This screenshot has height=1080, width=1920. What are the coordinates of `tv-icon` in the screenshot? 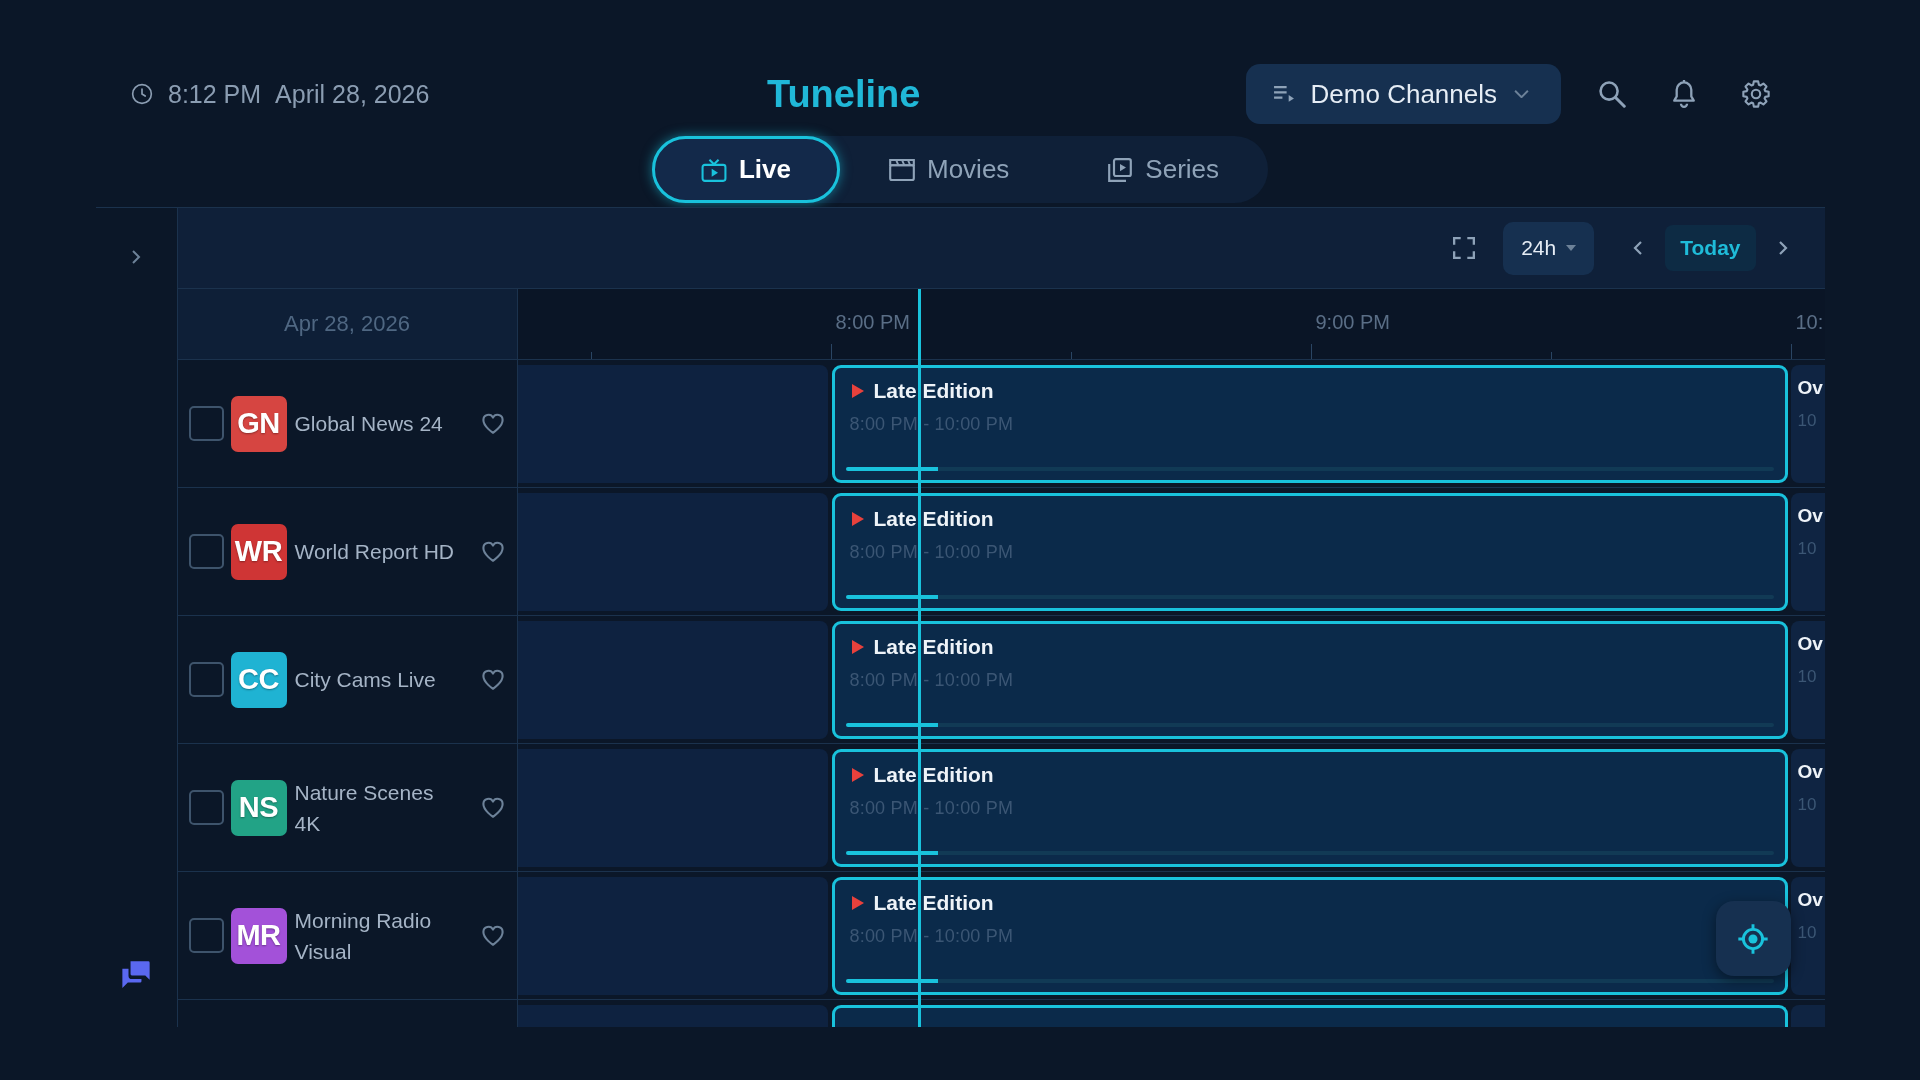 It's located at (713, 169).